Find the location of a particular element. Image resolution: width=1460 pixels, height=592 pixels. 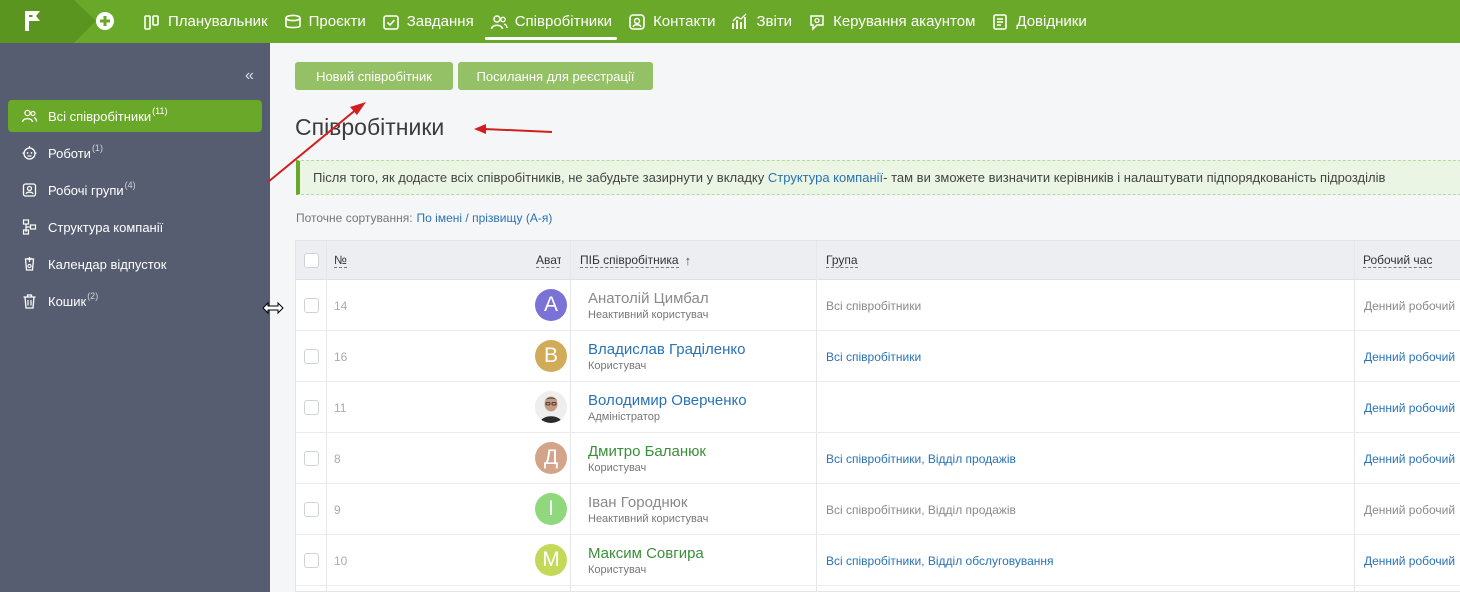

row-number: 9 is located at coordinates (337, 509).